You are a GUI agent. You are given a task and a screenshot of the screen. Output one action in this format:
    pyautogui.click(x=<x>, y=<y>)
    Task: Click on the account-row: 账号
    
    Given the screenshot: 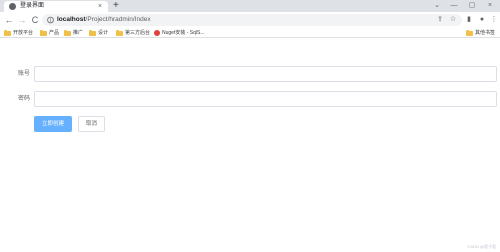 What is the action you would take?
    pyautogui.click(x=250, y=74)
    